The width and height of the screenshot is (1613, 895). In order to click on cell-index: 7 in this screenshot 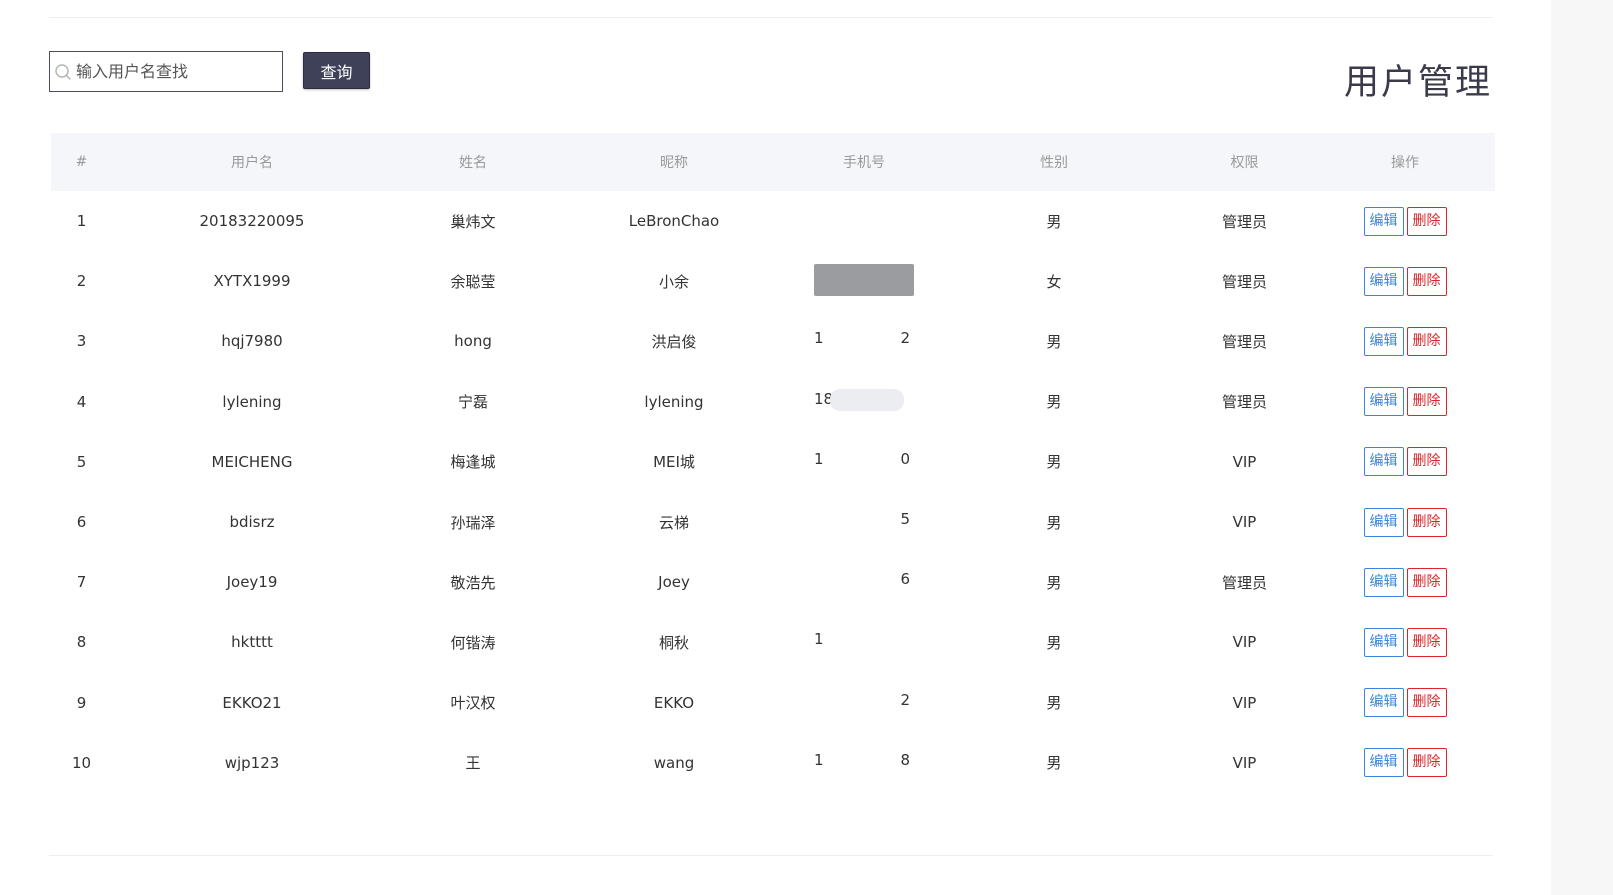, I will do `click(81, 582)`.